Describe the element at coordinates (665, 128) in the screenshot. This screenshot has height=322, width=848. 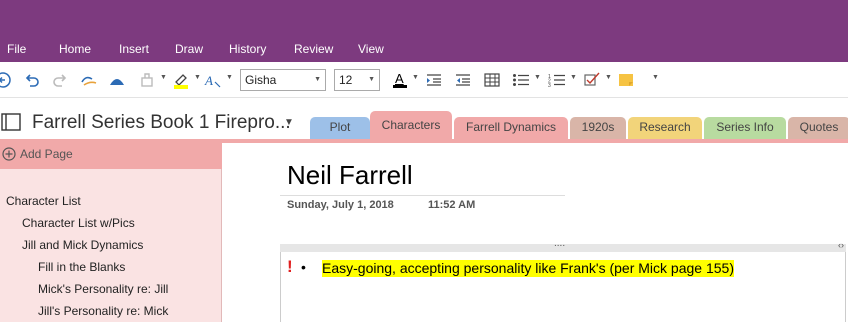
I see `tab-research: Research` at that location.